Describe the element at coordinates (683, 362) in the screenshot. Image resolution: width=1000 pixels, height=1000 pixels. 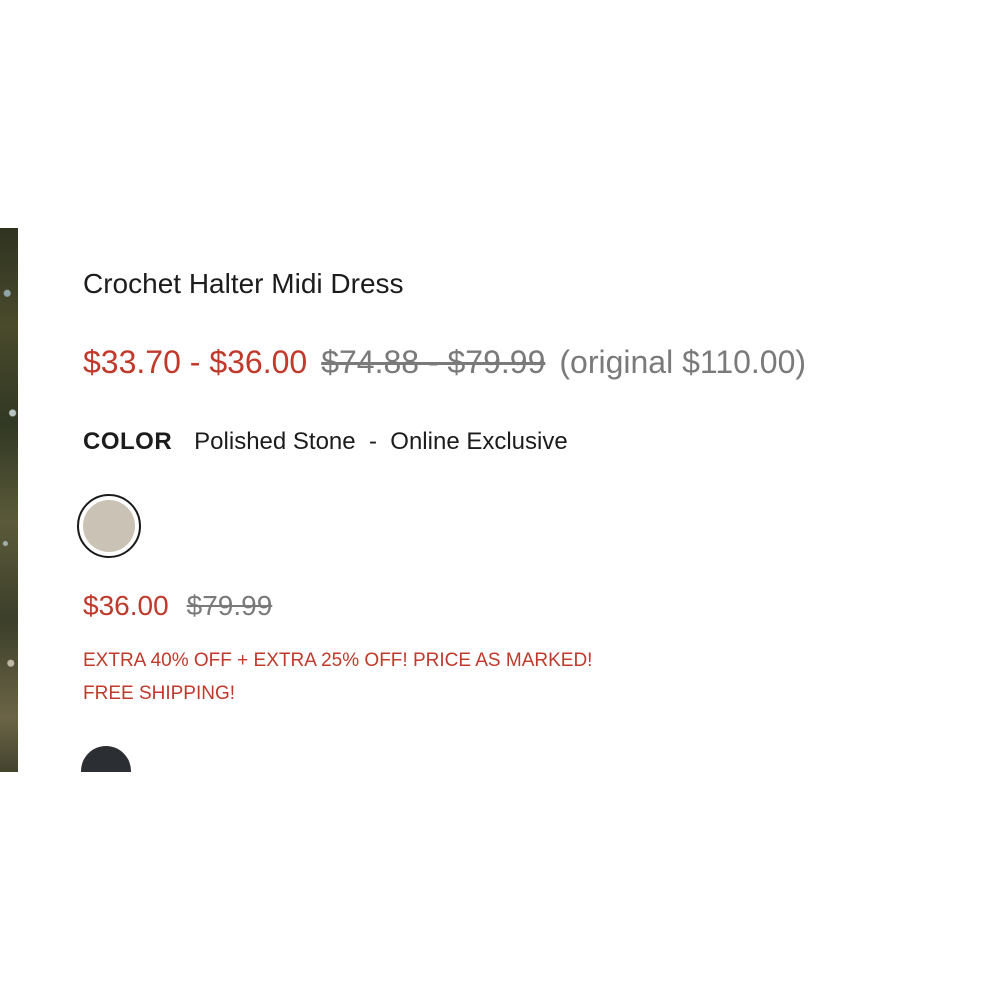
I see `original-price: (original $110.00)` at that location.